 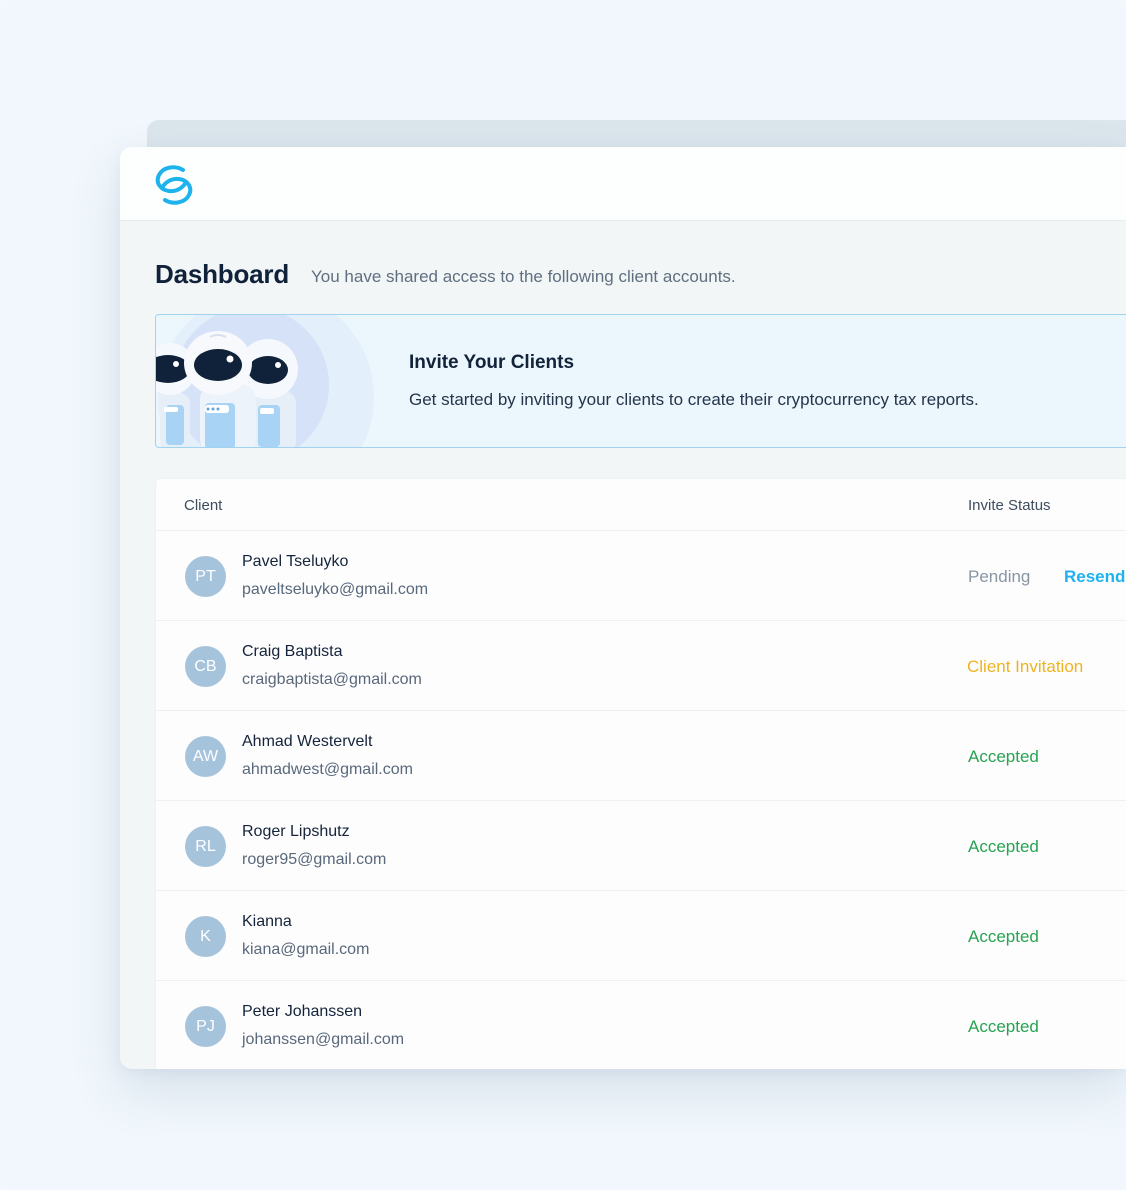 I want to click on client-email: craigbaptista@gmail.com, so click(x=332, y=679).